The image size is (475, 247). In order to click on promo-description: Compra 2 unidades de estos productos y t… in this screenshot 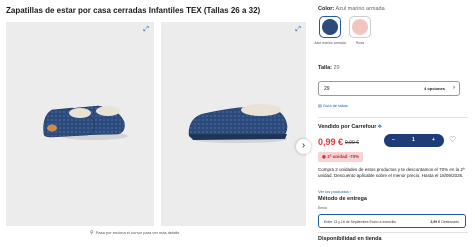, I will do `click(391, 173)`.